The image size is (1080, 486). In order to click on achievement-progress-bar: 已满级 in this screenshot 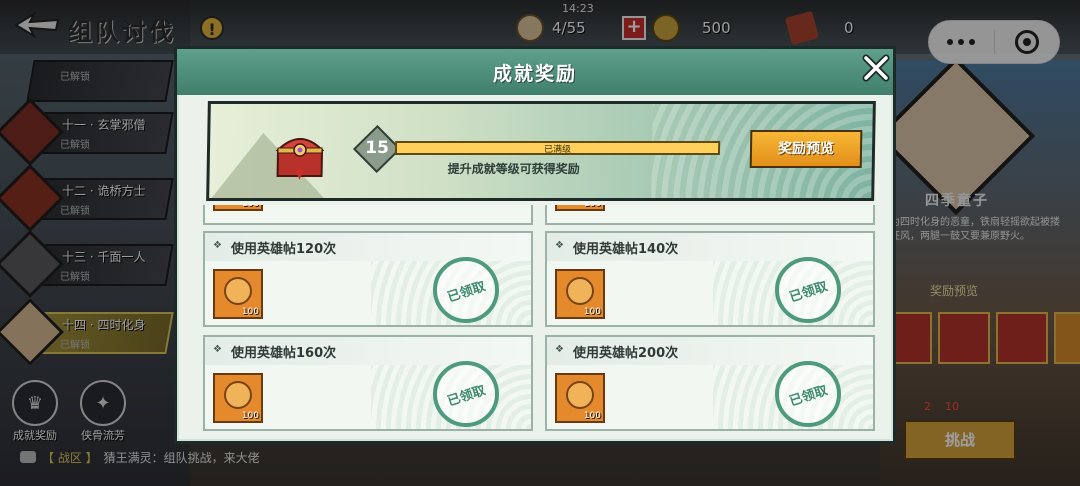, I will do `click(557, 148)`.